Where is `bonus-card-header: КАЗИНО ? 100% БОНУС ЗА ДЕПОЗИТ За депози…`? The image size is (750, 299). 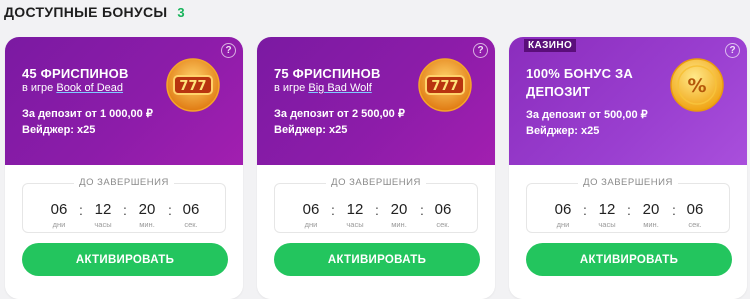
bonus-card-header: КАЗИНО ? 100% БОНУС ЗА ДЕПОЗИТ За депози… is located at coordinates (628, 101).